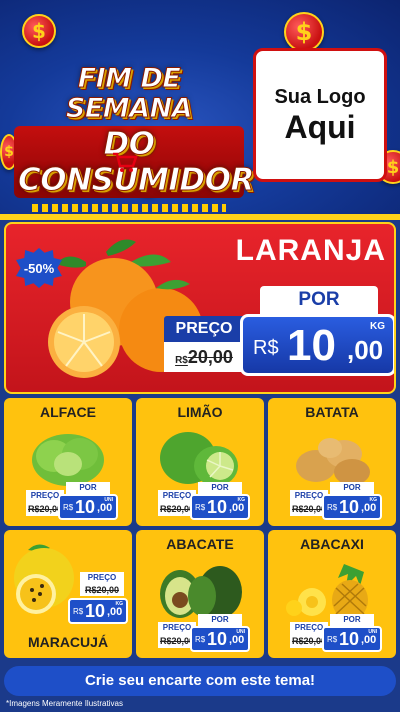  I want to click on create-flyer-button: Crie seu encarte com este tema!, so click(200, 681).